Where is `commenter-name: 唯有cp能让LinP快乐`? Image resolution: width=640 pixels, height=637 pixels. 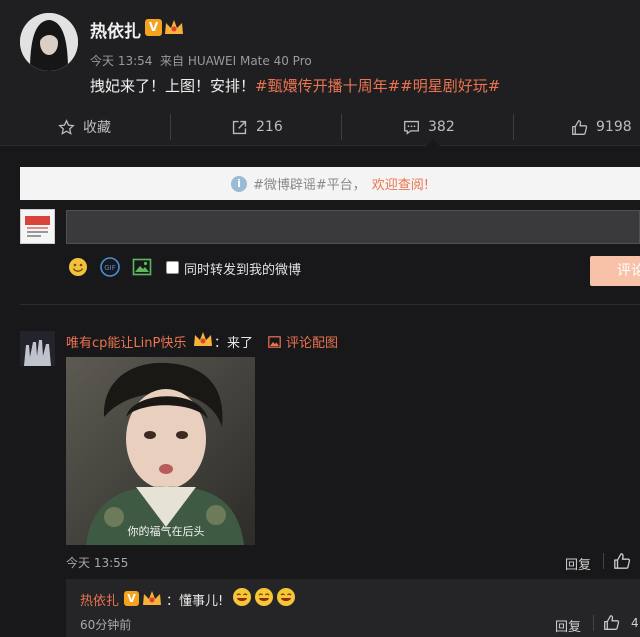
commenter-name: 唯有cp能让LinP快乐 is located at coordinates (126, 341).